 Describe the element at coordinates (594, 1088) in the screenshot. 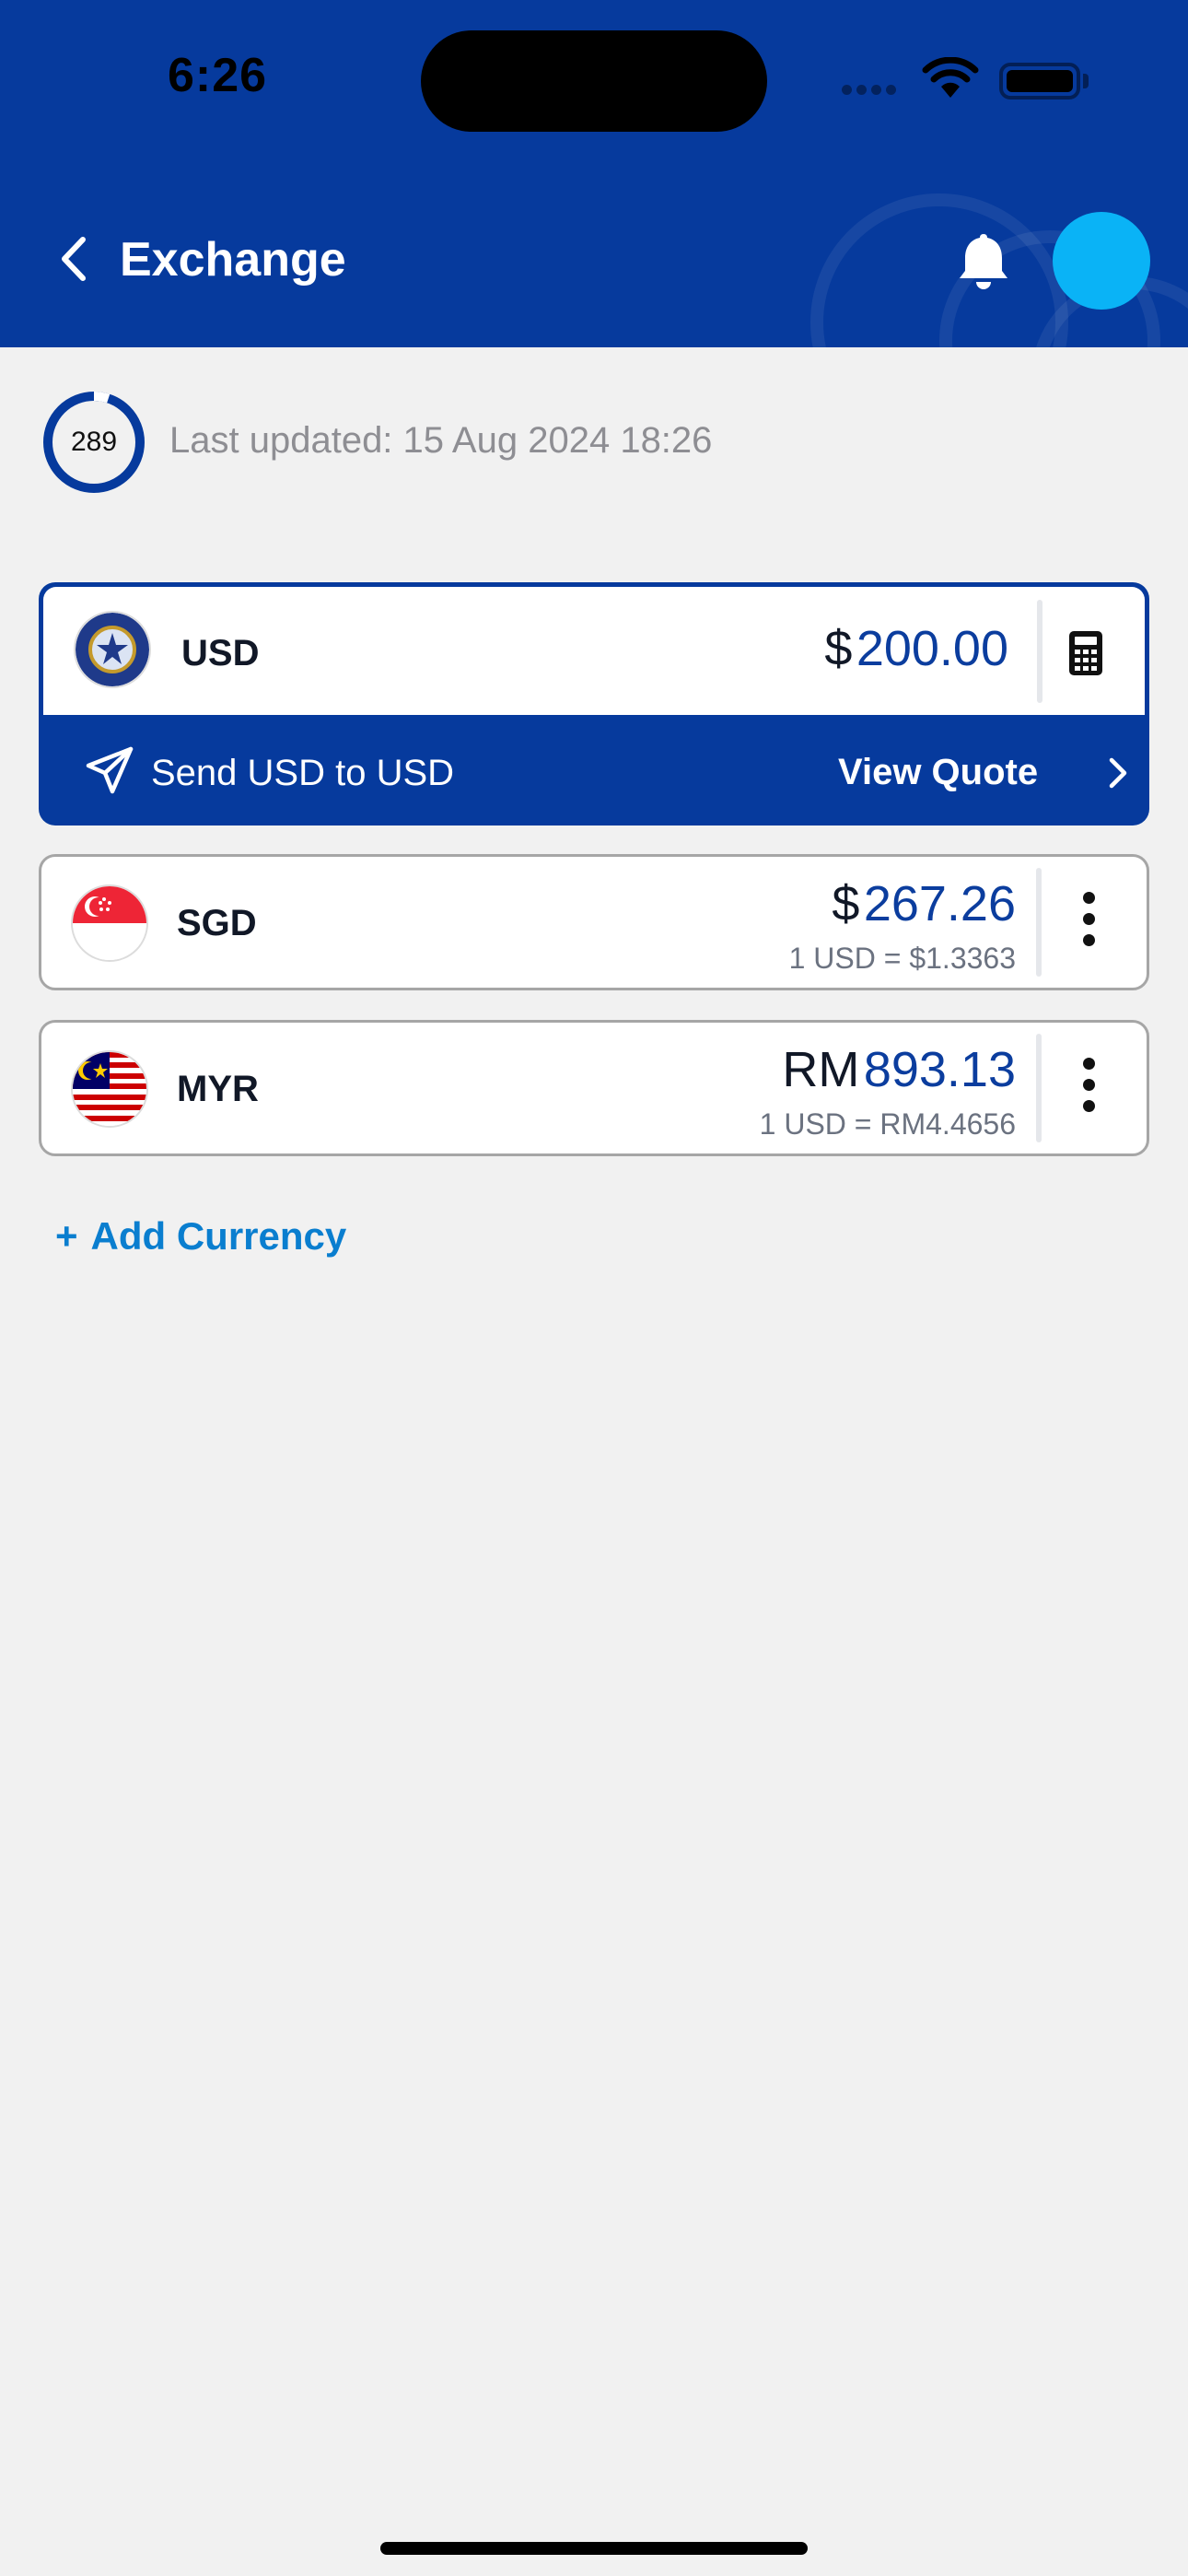

I see `currency-card-myr: MYR RM 893.13 1 USD = RM4.4656` at that location.